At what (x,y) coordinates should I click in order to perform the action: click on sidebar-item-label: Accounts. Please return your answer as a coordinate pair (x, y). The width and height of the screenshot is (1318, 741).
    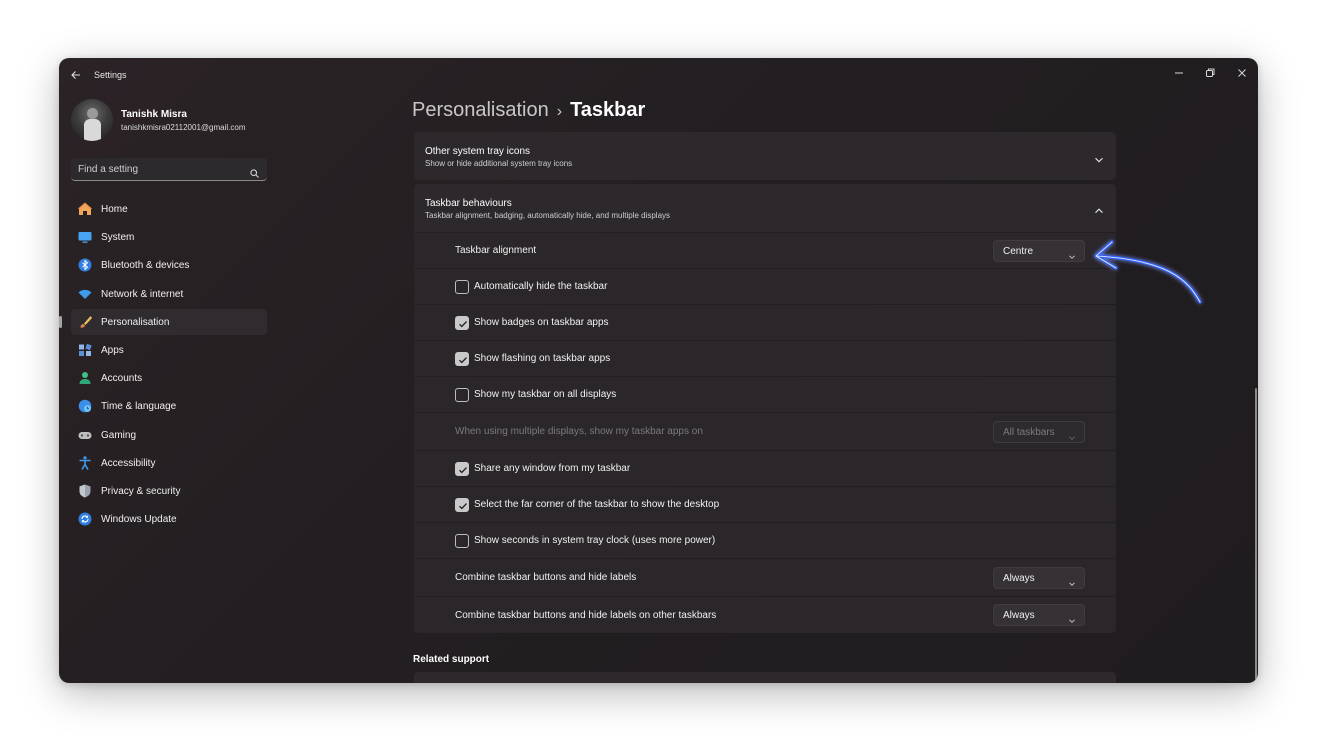
    Looking at the image, I should click on (122, 379).